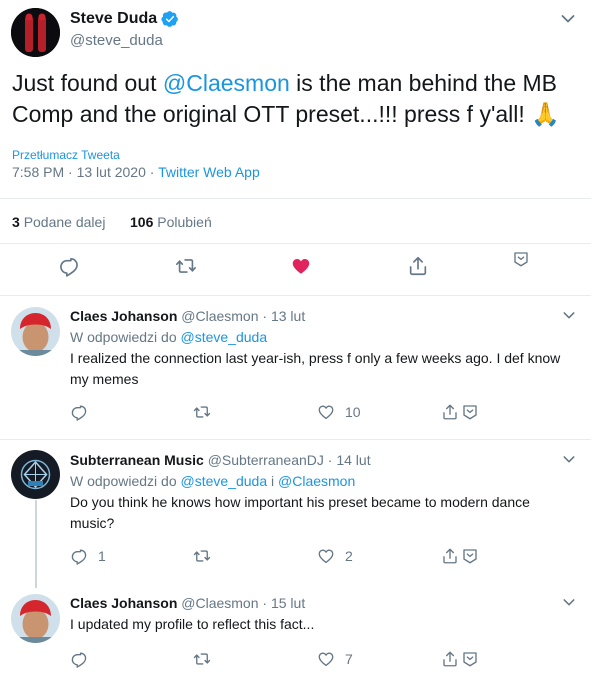 This screenshot has width=598, height=689. I want to click on like-stat: 106 Polubień, so click(171, 222).